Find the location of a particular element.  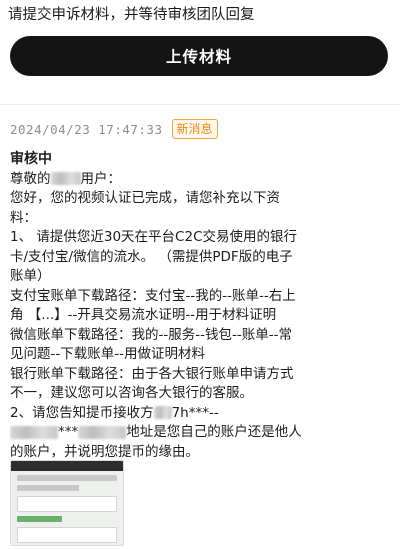

withdrawal-recipient-line: 2、请您告知提币接收方 7h***-- is located at coordinates (201, 414).